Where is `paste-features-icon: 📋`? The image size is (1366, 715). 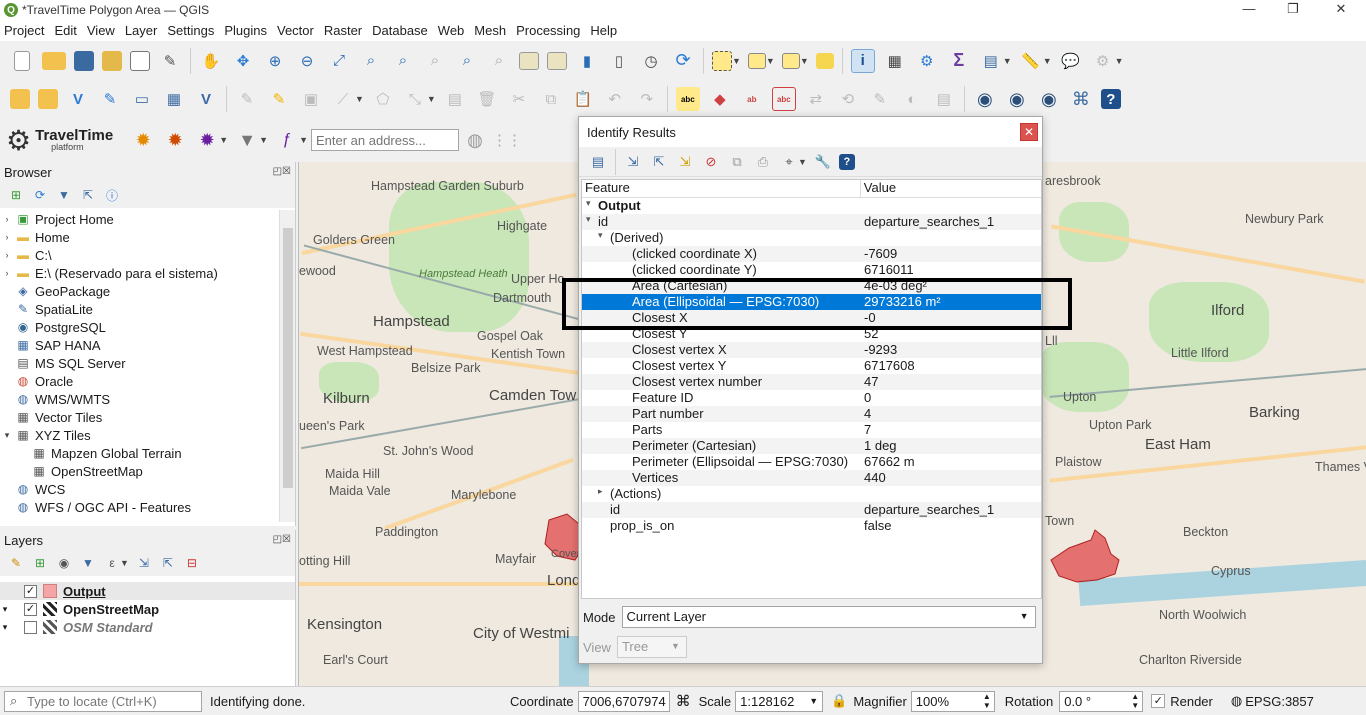 paste-features-icon: 📋 is located at coordinates (583, 99).